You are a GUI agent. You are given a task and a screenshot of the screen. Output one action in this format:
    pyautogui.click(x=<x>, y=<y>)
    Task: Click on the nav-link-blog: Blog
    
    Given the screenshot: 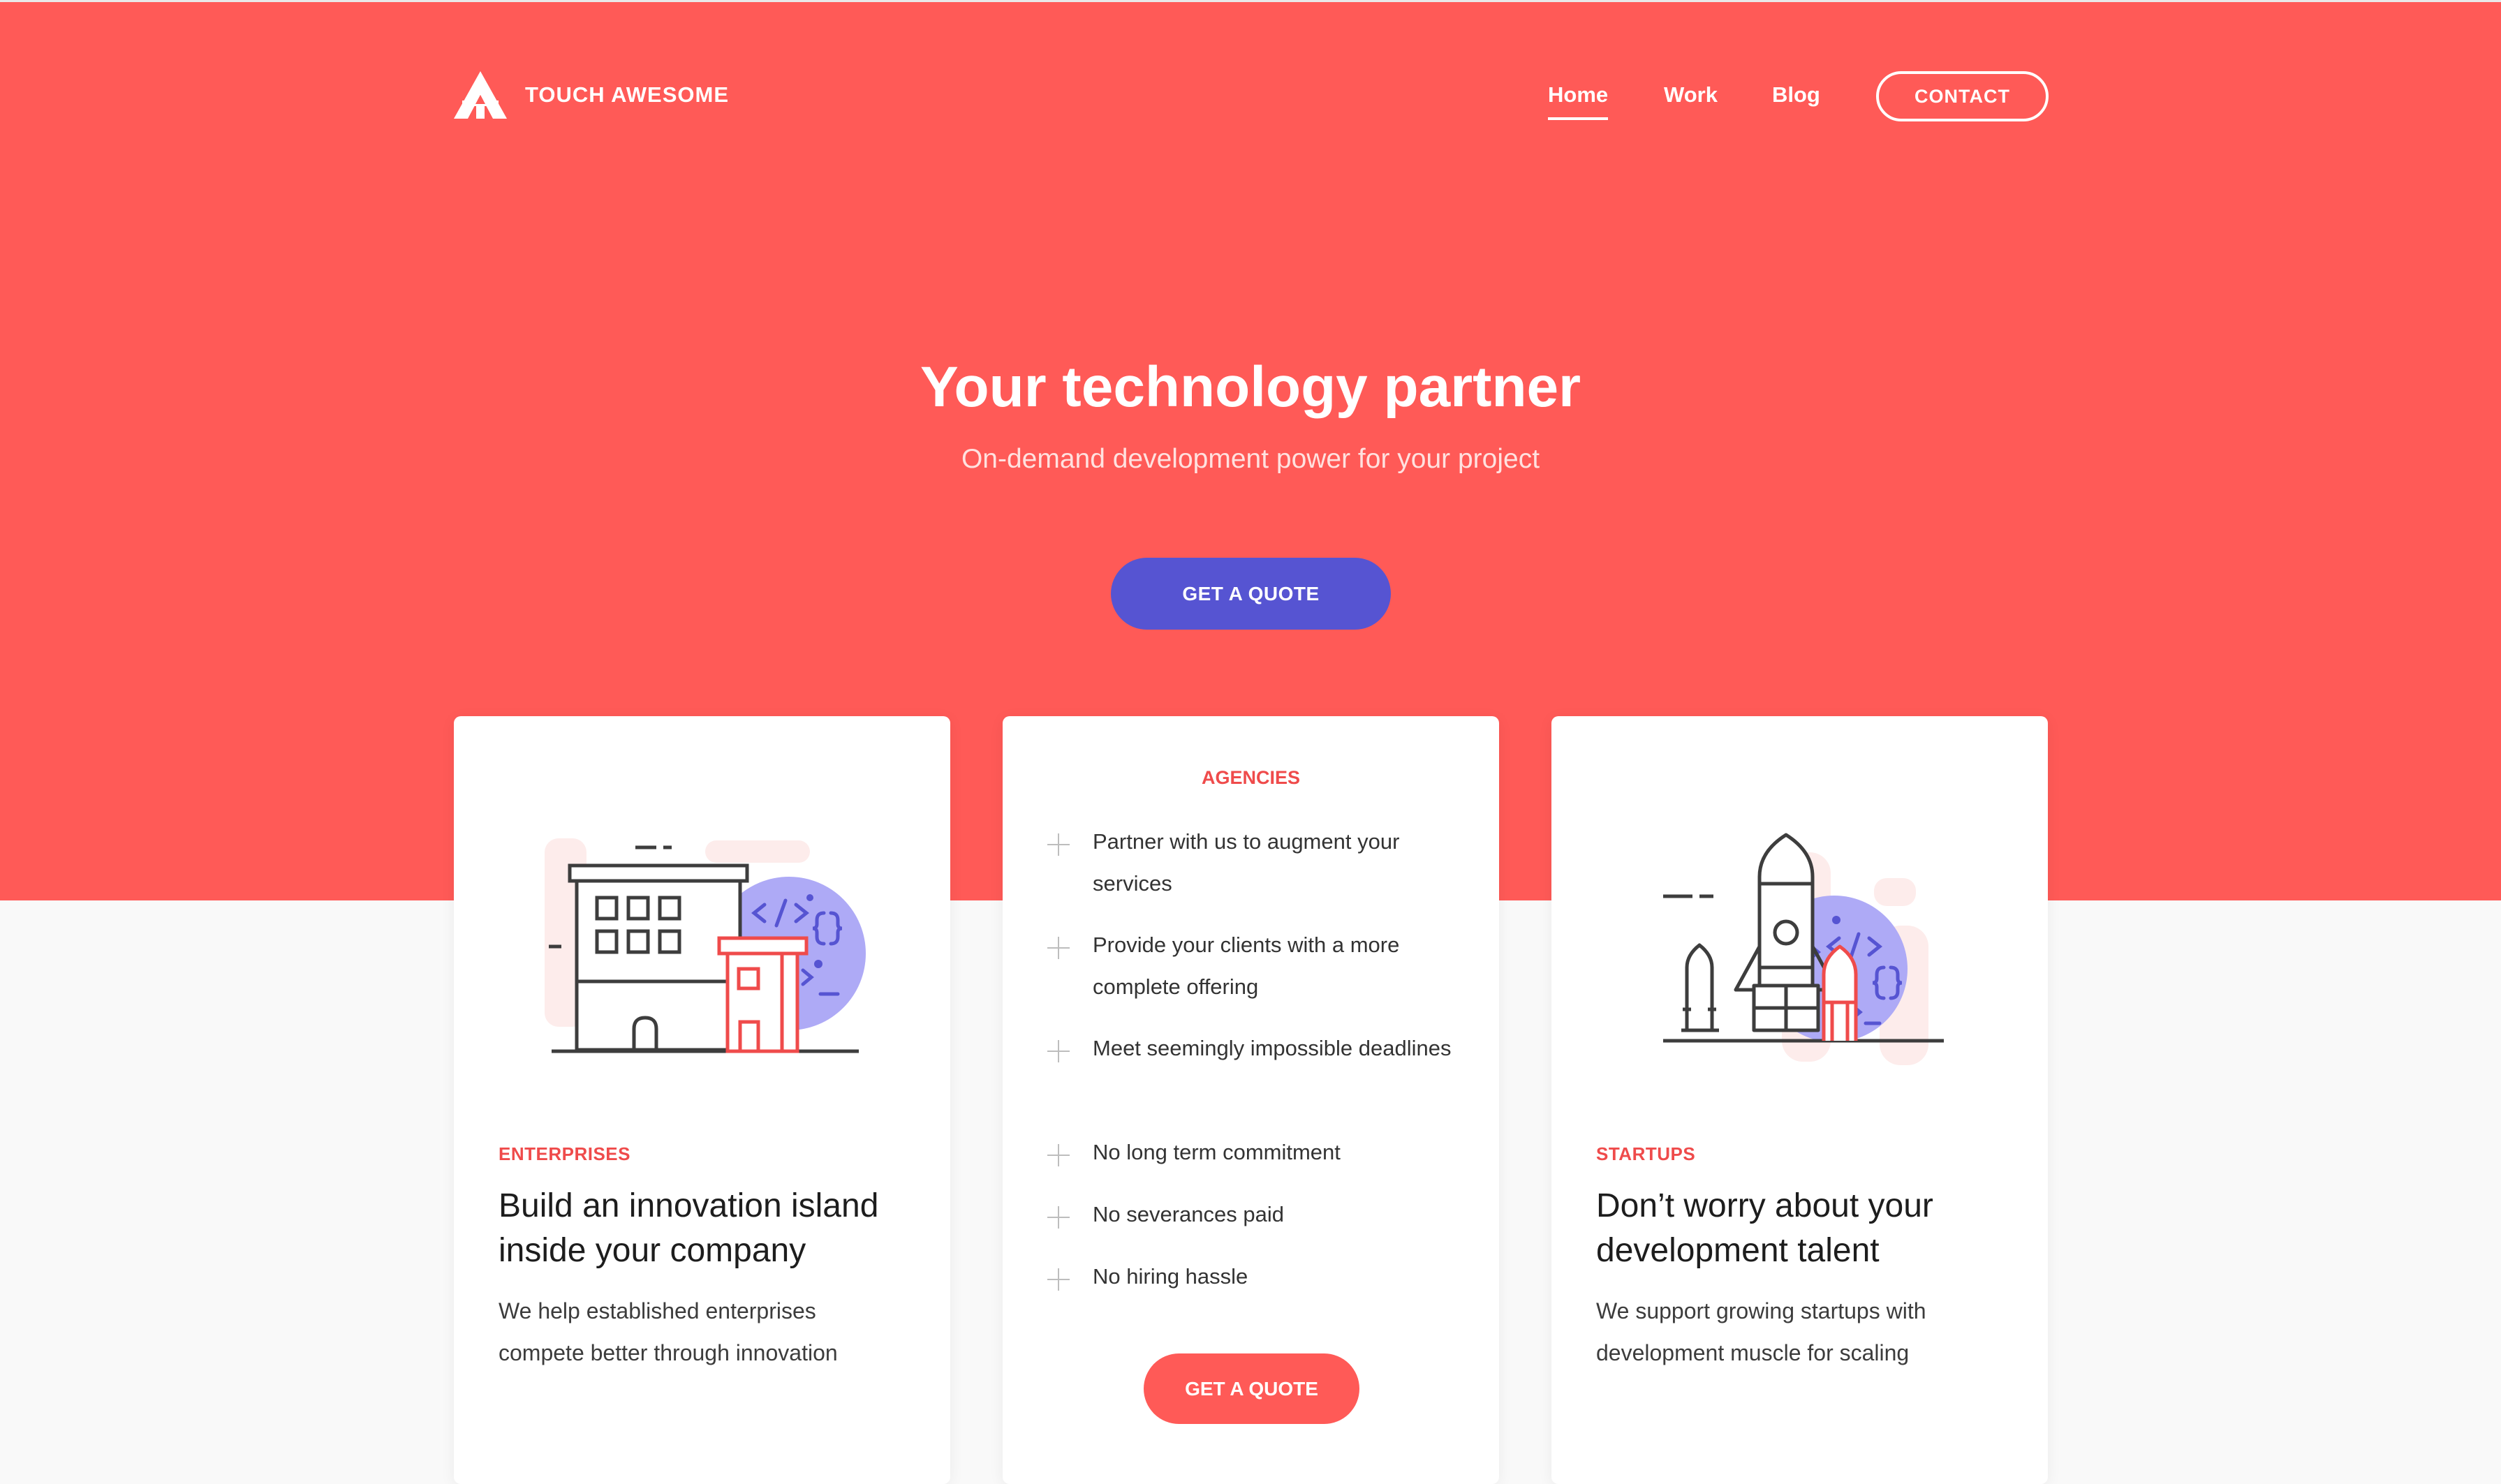 What is the action you would take?
    pyautogui.click(x=1796, y=94)
    